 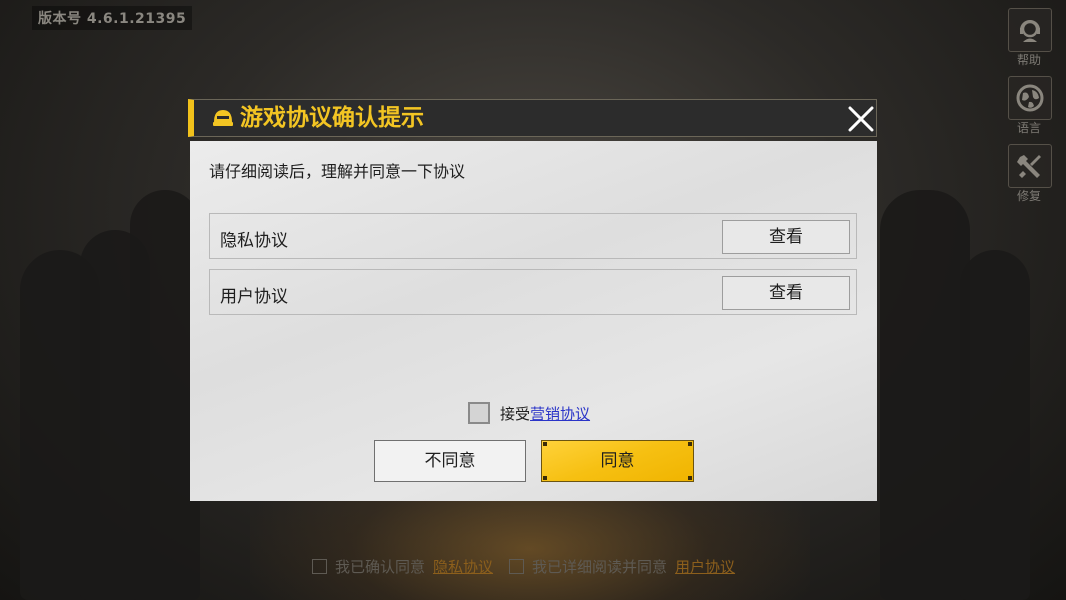 What do you see at coordinates (532, 118) in the screenshot?
I see `dialog-titlebar: 游戏协议确认提示` at bounding box center [532, 118].